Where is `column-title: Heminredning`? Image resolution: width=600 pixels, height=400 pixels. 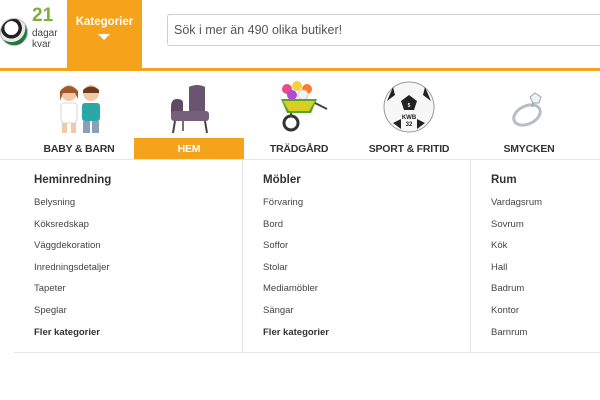
column-title: Heminredning is located at coordinates (73, 180).